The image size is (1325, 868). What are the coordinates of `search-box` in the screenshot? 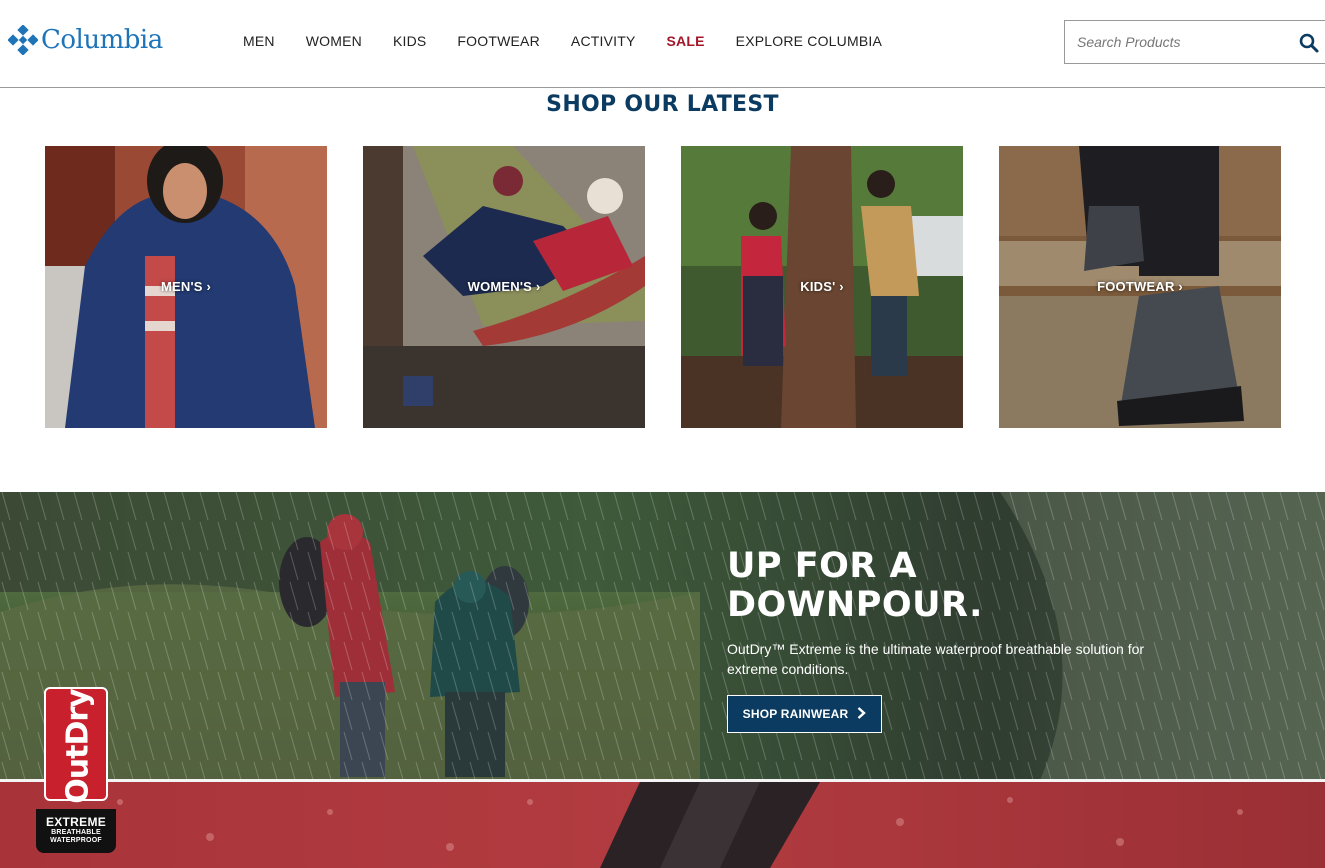 It's located at (1194, 42).